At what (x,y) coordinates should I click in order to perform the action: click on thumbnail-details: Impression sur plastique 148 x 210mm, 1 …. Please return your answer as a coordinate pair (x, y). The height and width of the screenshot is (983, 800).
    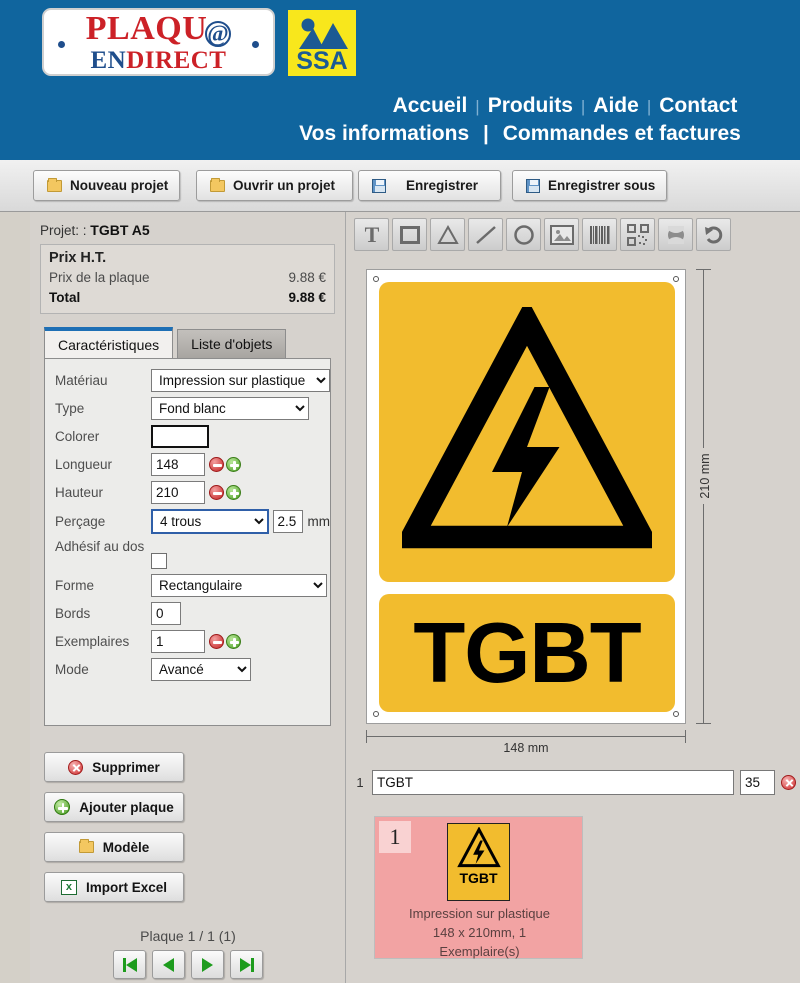
    Looking at the image, I should click on (479, 933).